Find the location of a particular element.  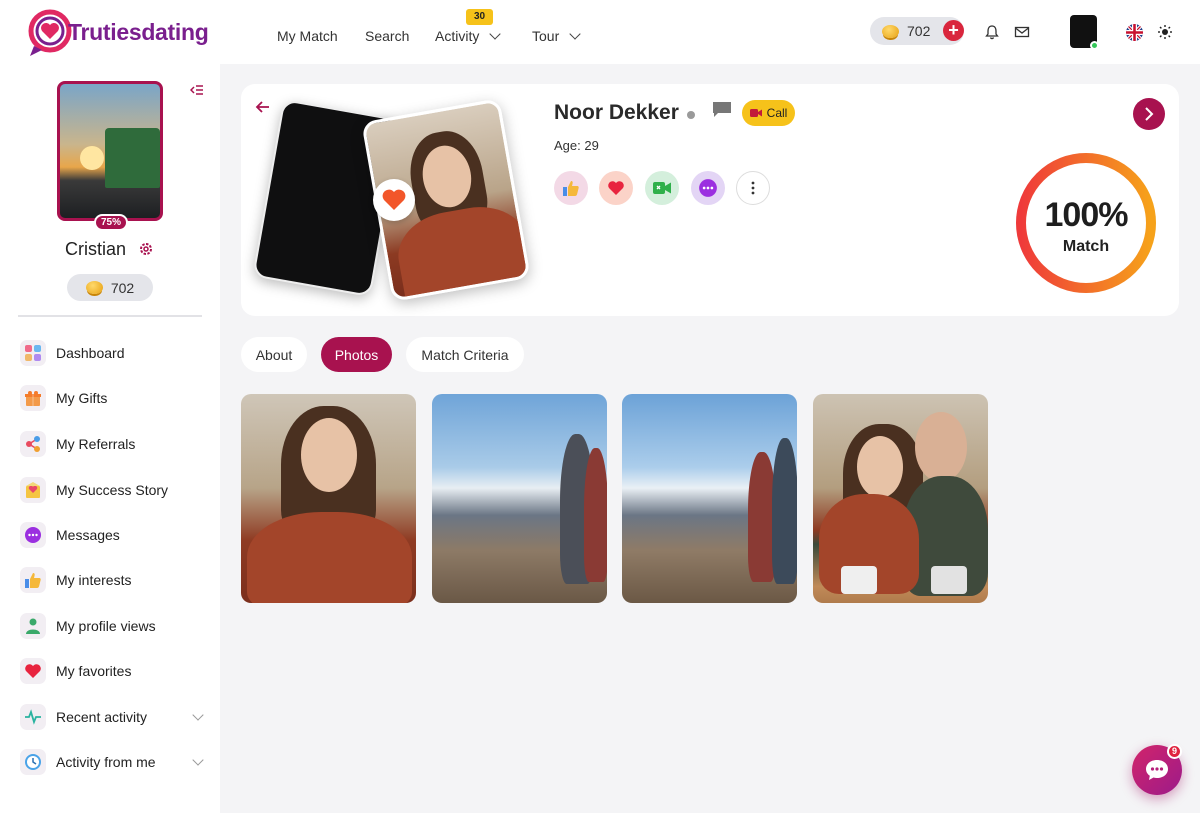

tab-about: About is located at coordinates (274, 354).